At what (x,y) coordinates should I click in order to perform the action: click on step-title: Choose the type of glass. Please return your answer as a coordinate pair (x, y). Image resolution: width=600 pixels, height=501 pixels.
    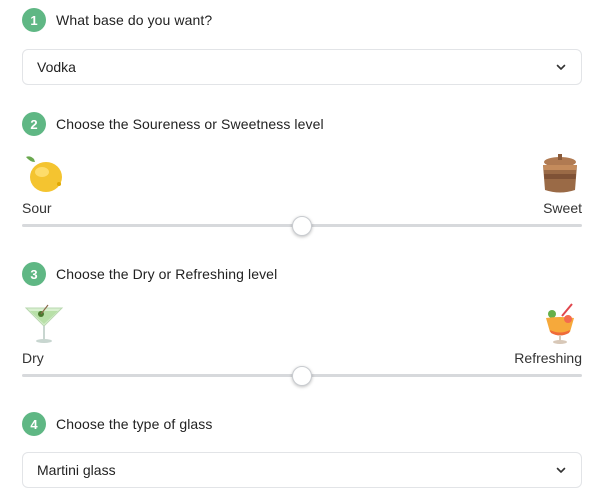
    Looking at the image, I should click on (134, 424).